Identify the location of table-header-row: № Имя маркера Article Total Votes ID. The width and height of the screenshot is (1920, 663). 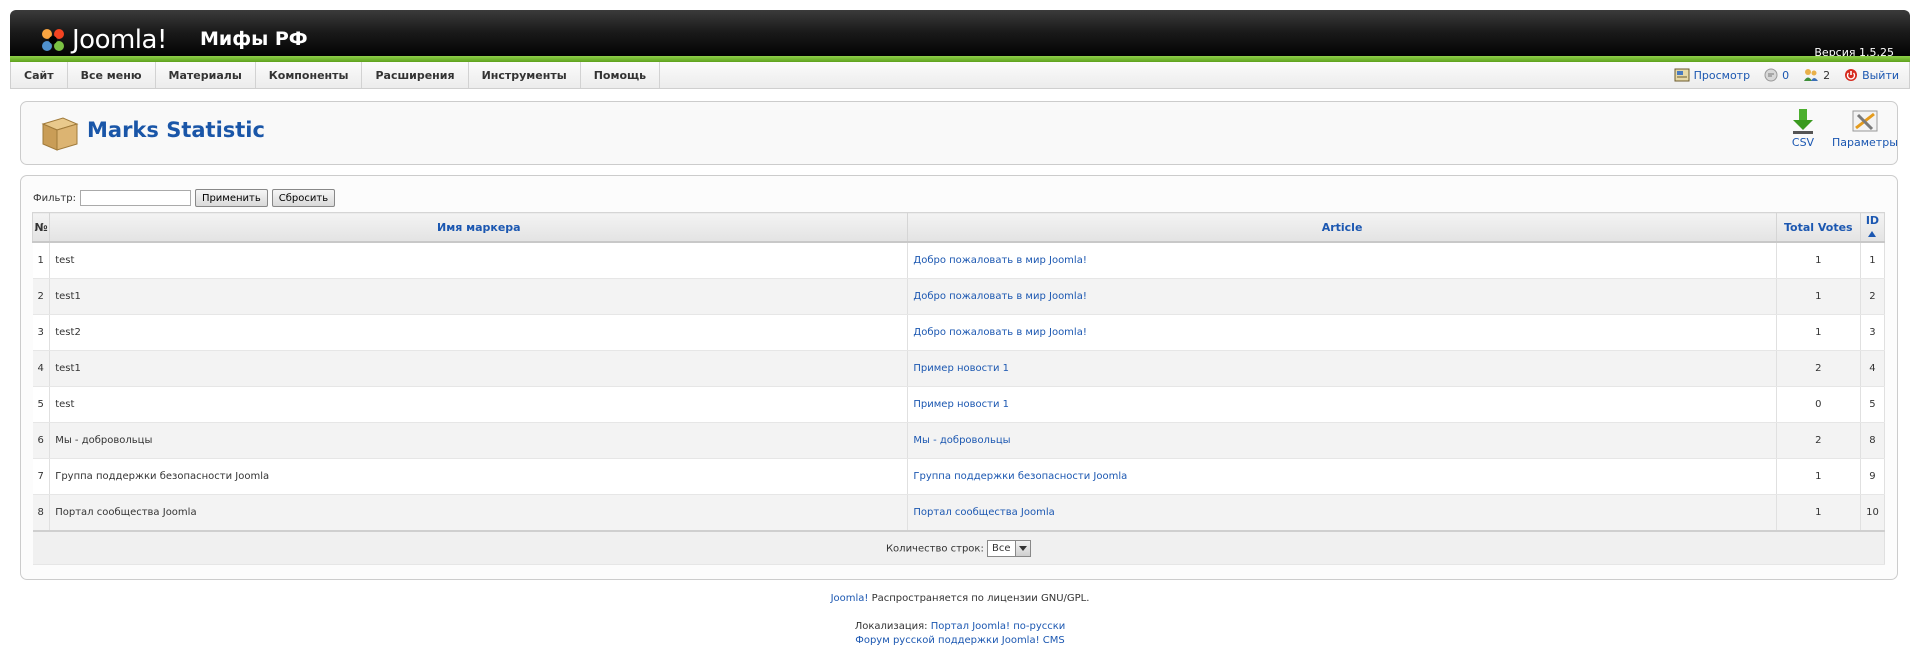
(958, 227).